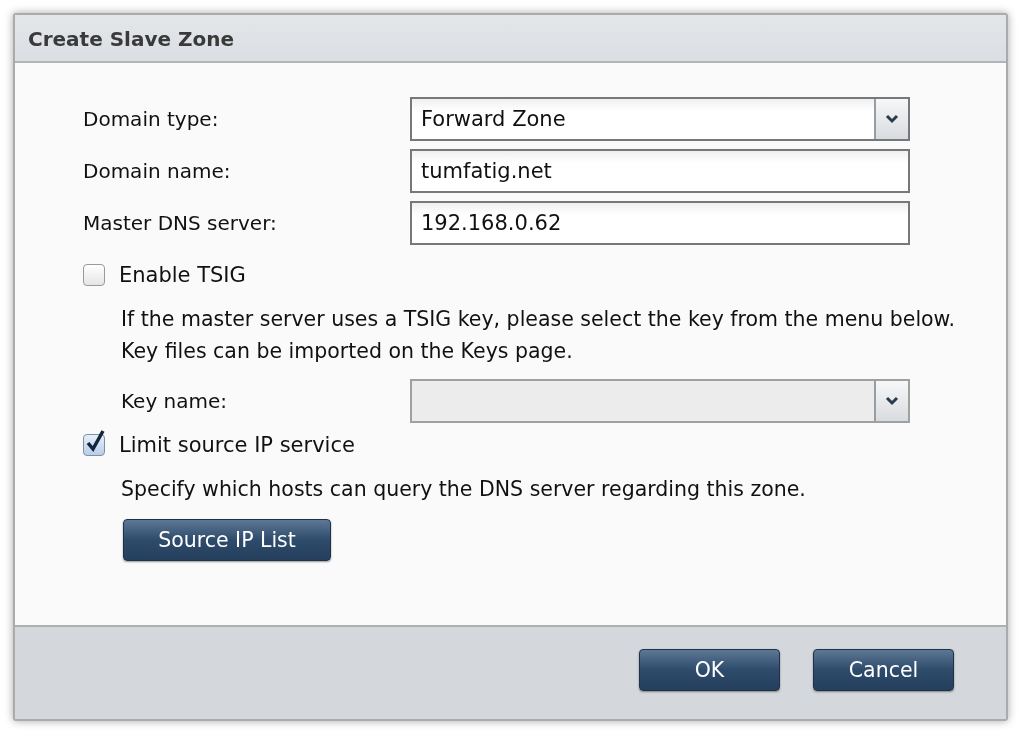 The width and height of the screenshot is (1024, 738). Describe the element at coordinates (151, 119) in the screenshot. I see `field-label: Domain type:` at that location.